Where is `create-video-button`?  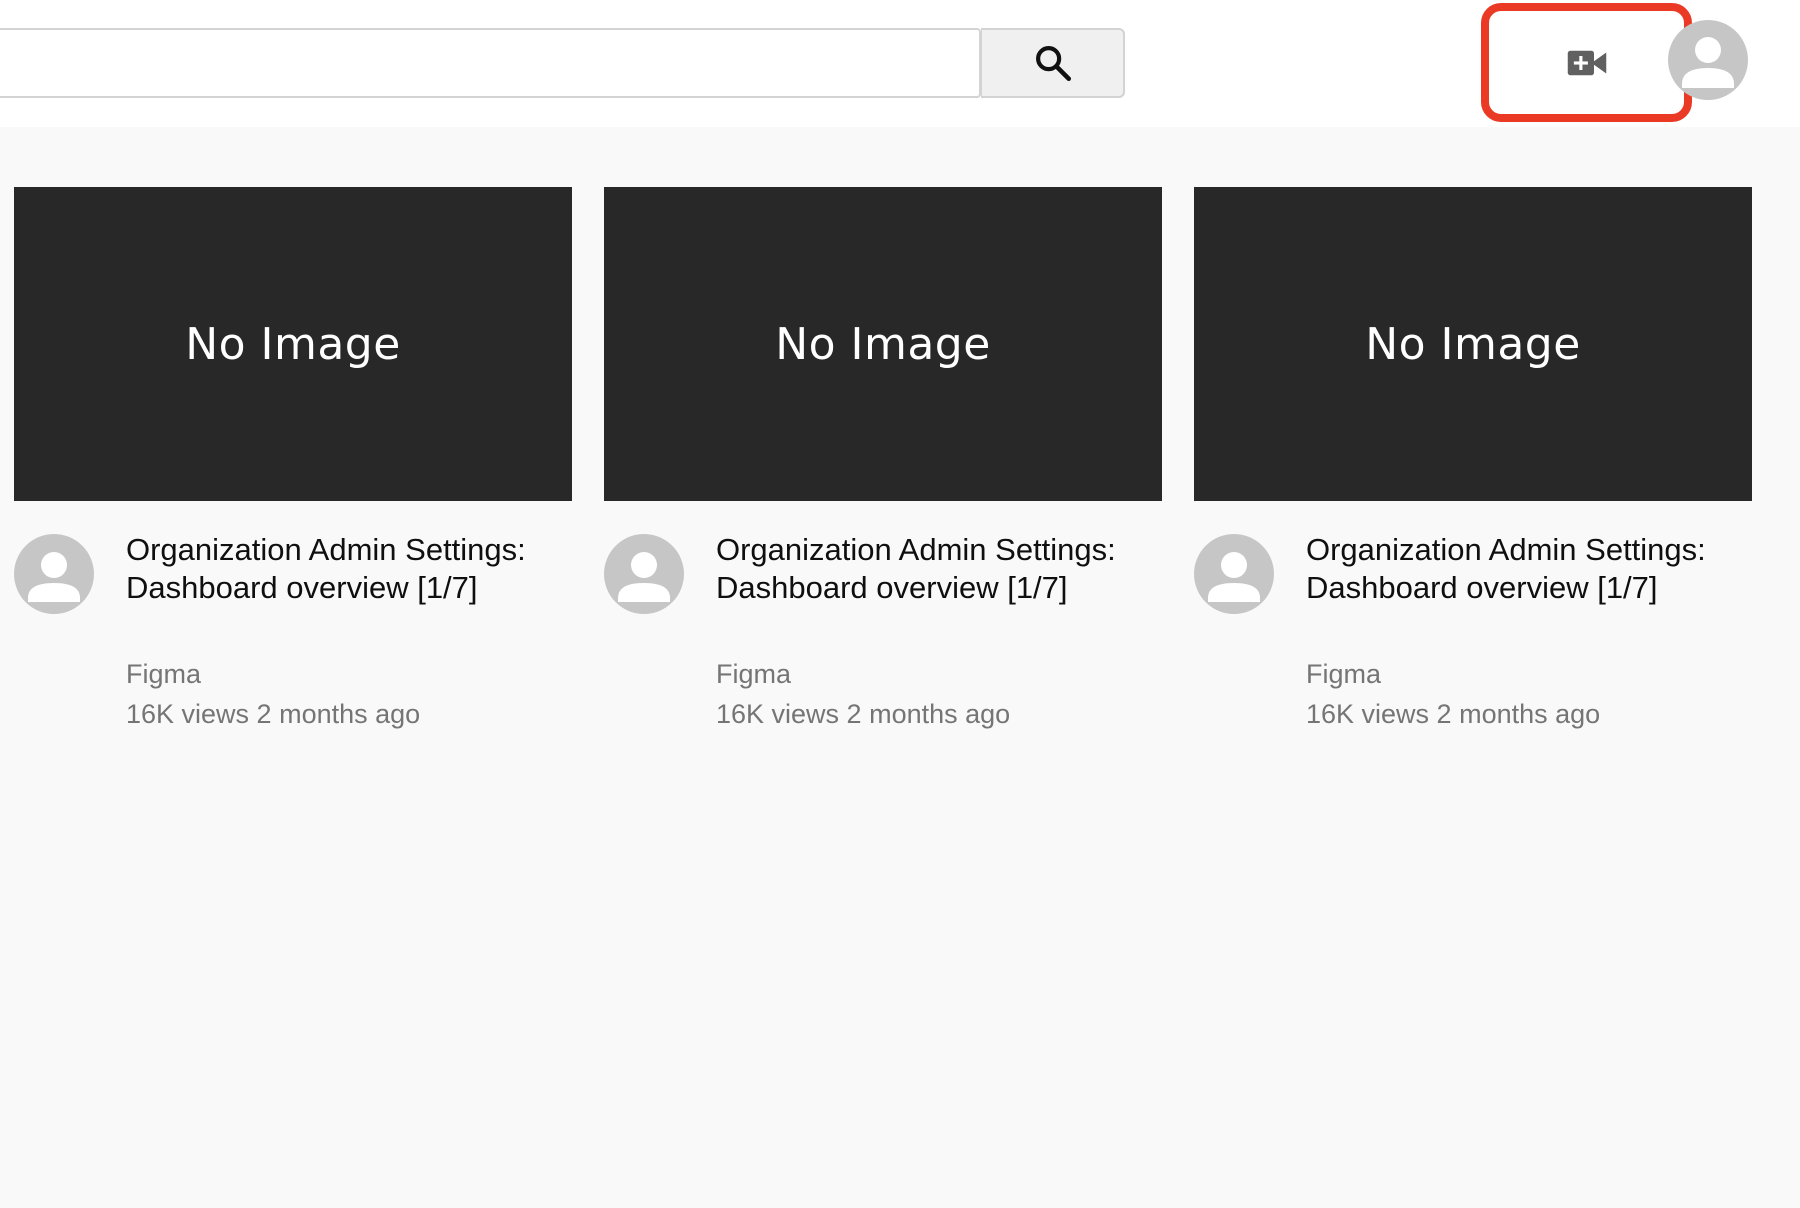
create-video-button is located at coordinates (1586, 62).